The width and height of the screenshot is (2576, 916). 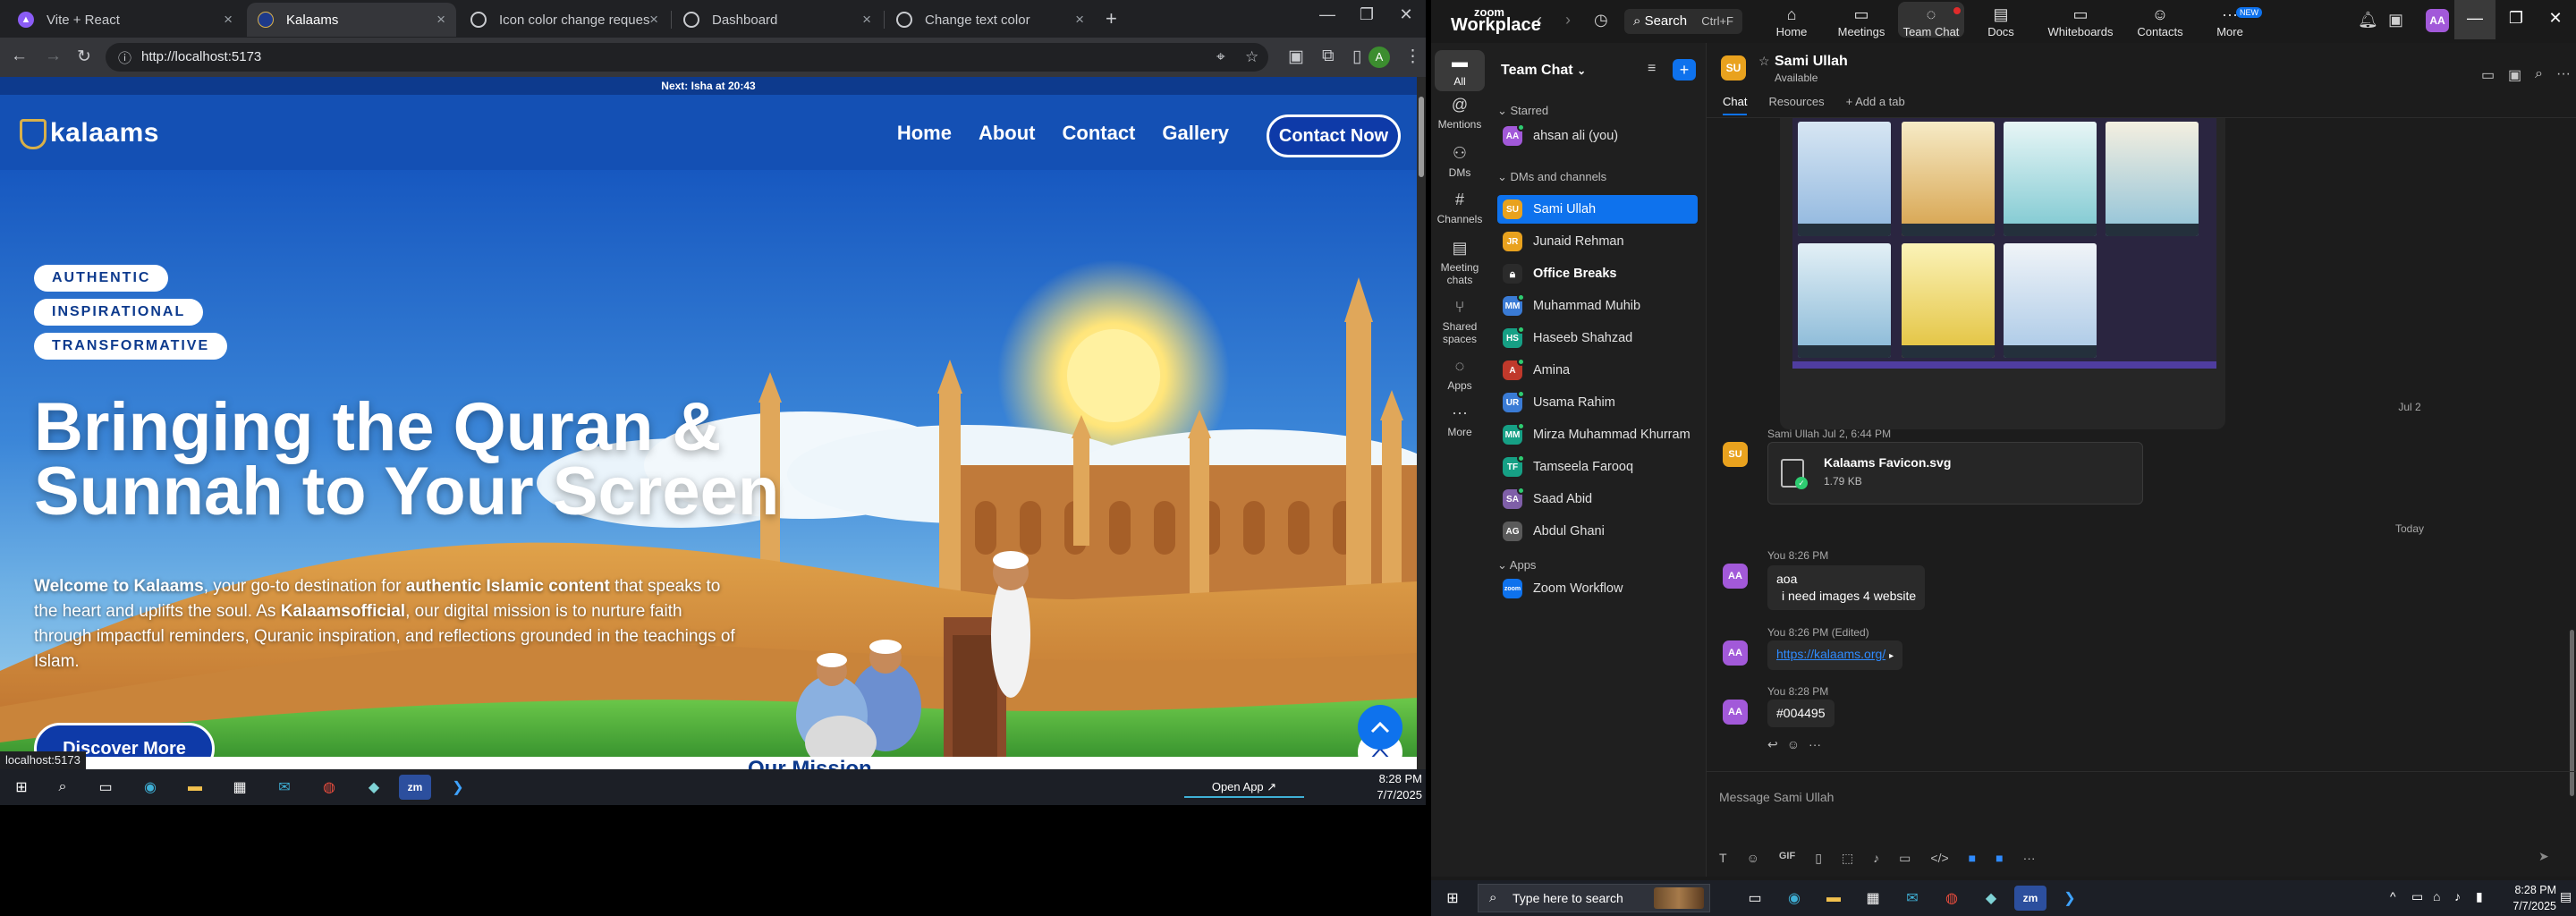 I want to click on format-text-icon: T, so click(x=1723, y=858).